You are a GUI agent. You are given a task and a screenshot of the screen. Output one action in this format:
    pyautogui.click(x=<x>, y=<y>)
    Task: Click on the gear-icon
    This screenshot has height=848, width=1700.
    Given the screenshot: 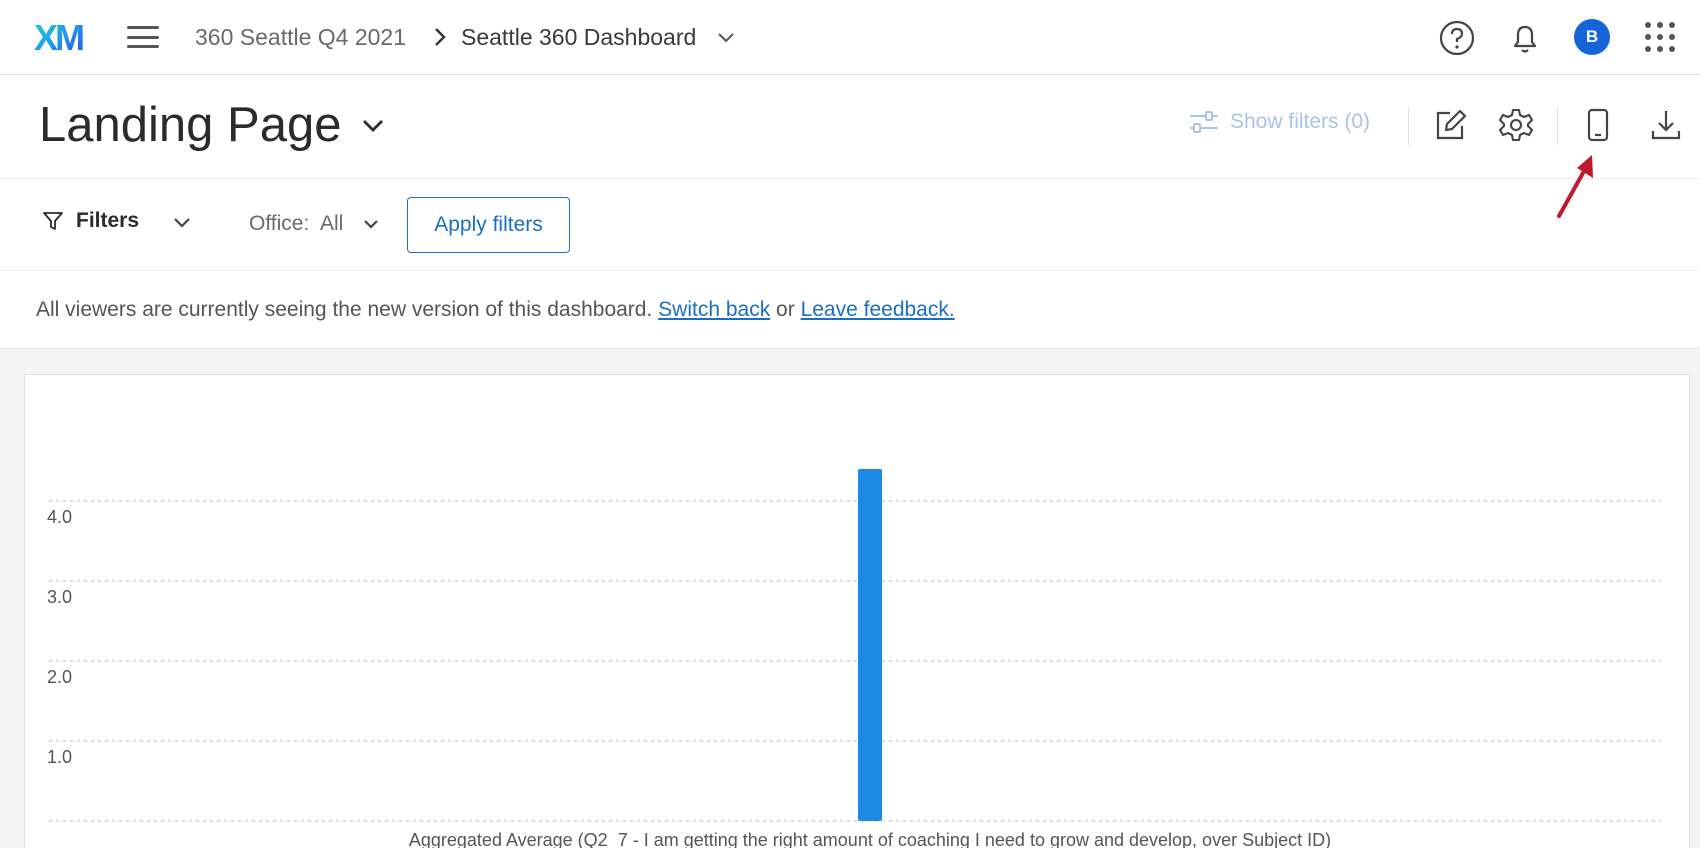 What is the action you would take?
    pyautogui.click(x=1516, y=125)
    